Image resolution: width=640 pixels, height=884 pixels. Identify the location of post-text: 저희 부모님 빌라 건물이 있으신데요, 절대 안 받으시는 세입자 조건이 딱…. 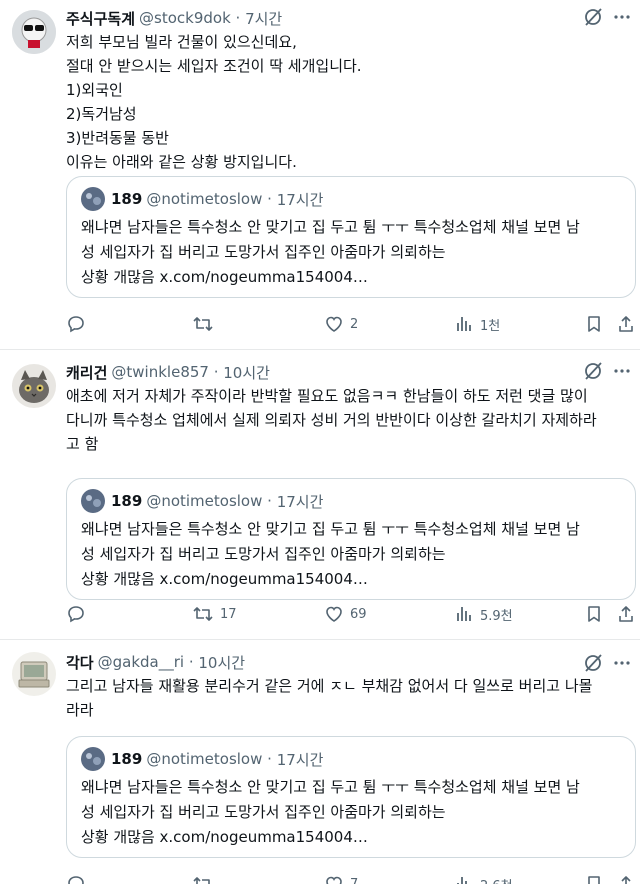
(214, 102).